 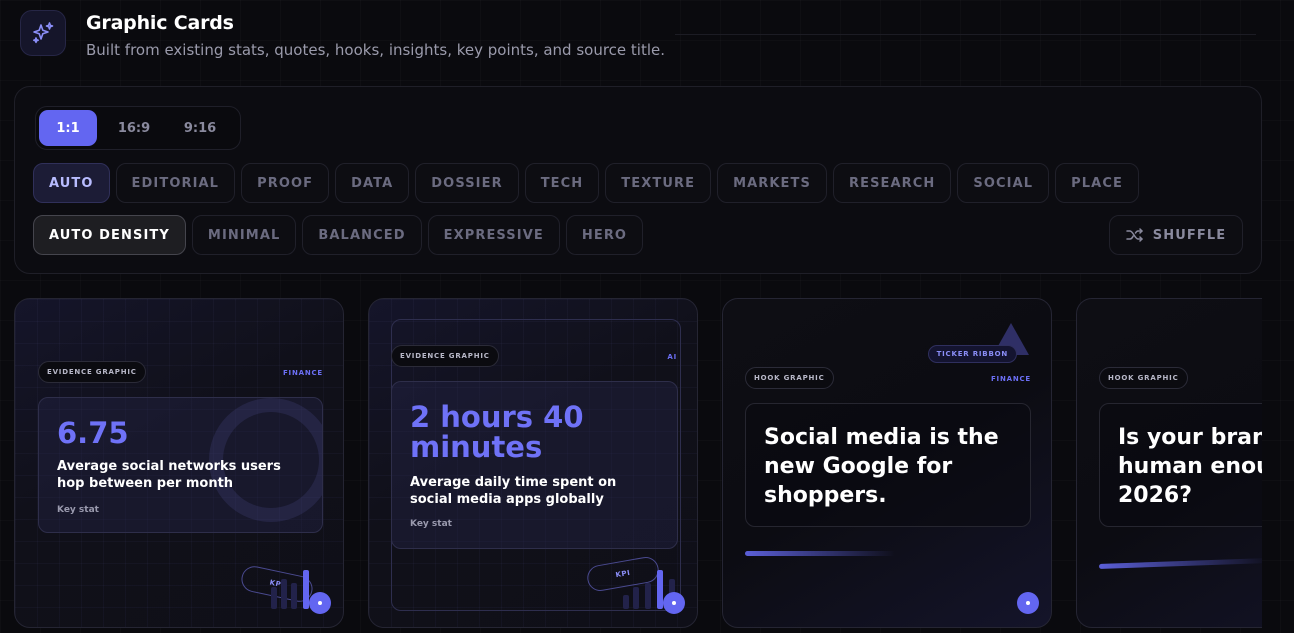 What do you see at coordinates (244, 235) in the screenshot?
I see `density-chip-minimal: MINIMAL` at bounding box center [244, 235].